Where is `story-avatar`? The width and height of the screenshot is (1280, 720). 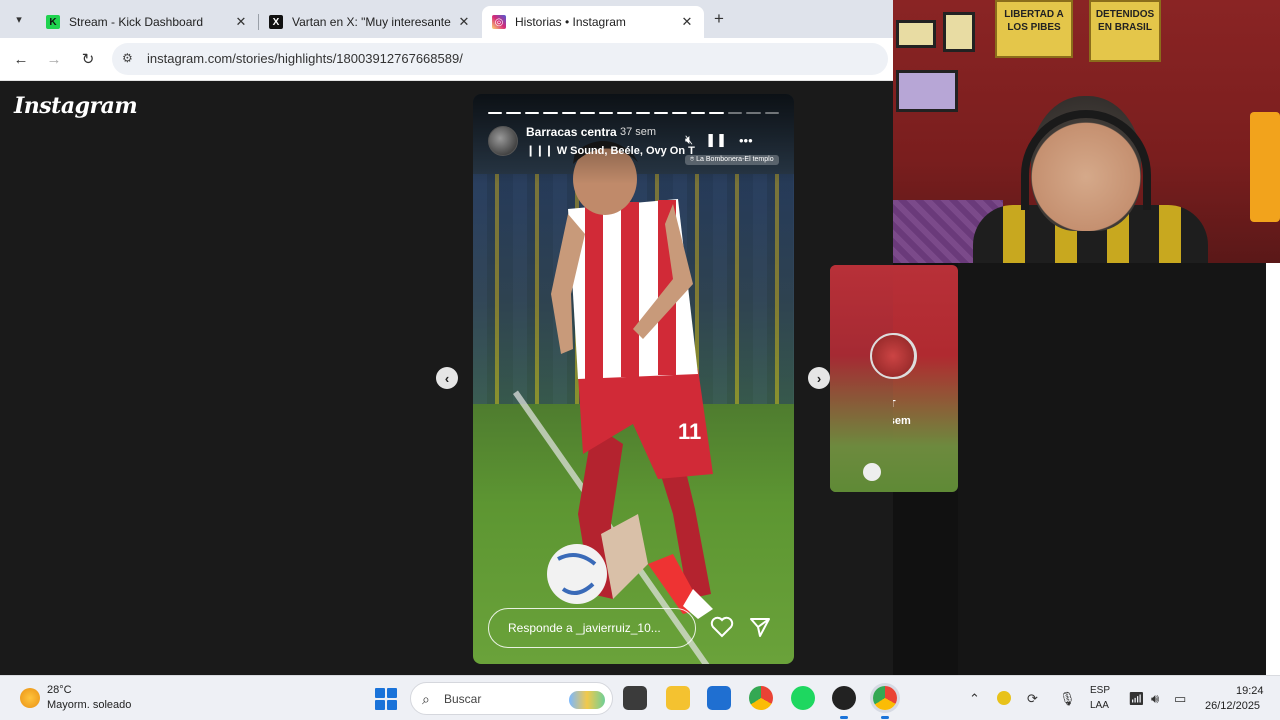
story-avatar is located at coordinates (503, 141).